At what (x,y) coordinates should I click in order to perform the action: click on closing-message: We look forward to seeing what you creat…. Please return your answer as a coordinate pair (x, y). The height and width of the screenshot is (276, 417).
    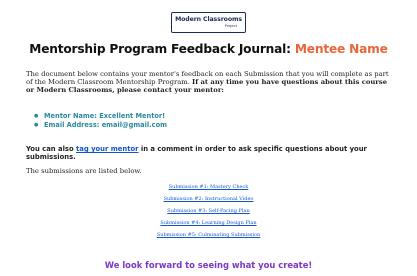
    Looking at the image, I should click on (208, 265).